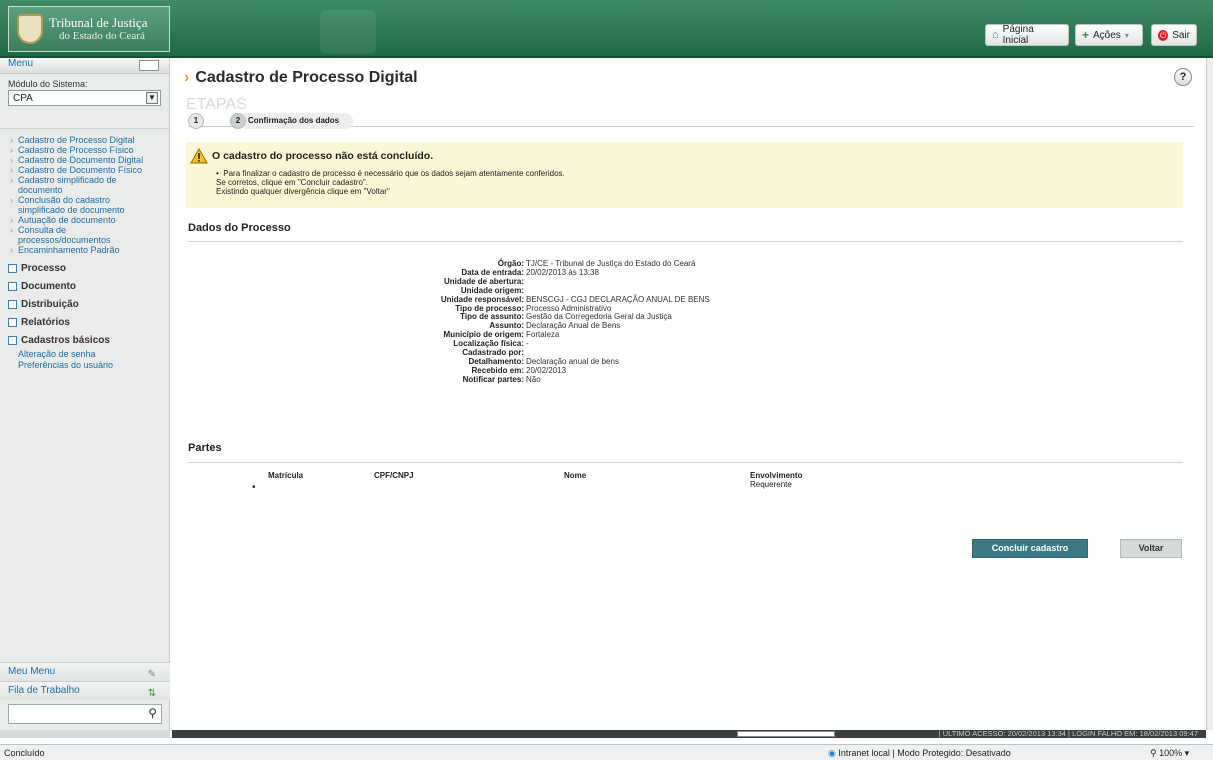  Describe the element at coordinates (84, 322) in the screenshot. I see `group-relatorios: Relatórios` at that location.